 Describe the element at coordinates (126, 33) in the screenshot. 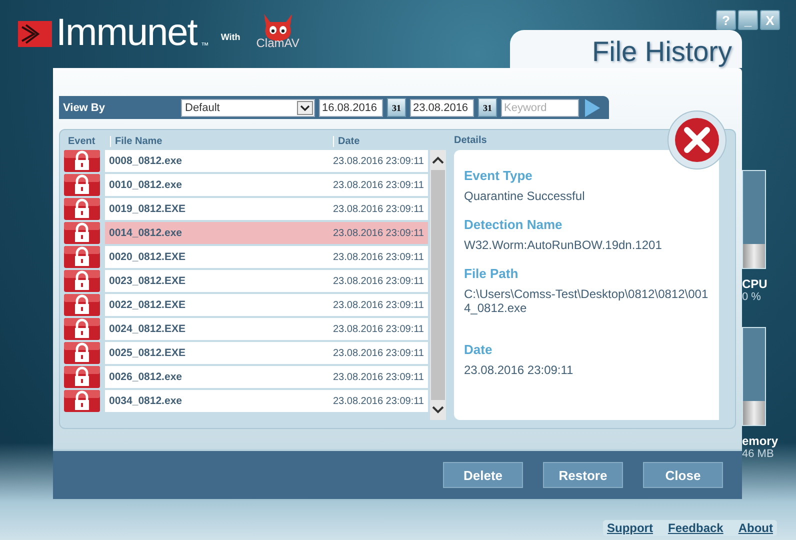

I see `logo-text: Immunet` at that location.